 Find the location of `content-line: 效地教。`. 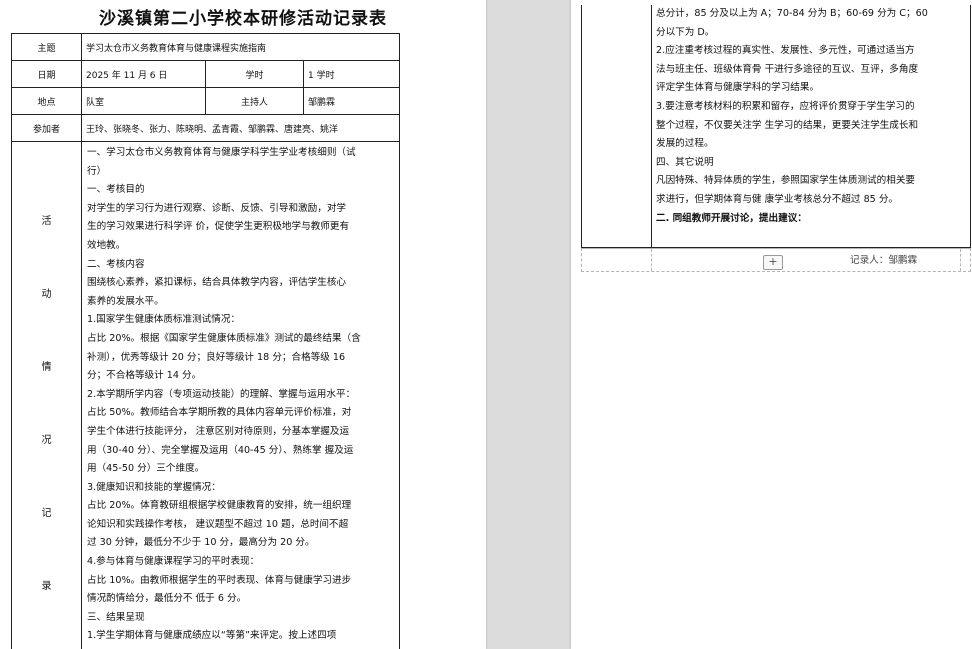

content-line: 效地教。 is located at coordinates (106, 245).